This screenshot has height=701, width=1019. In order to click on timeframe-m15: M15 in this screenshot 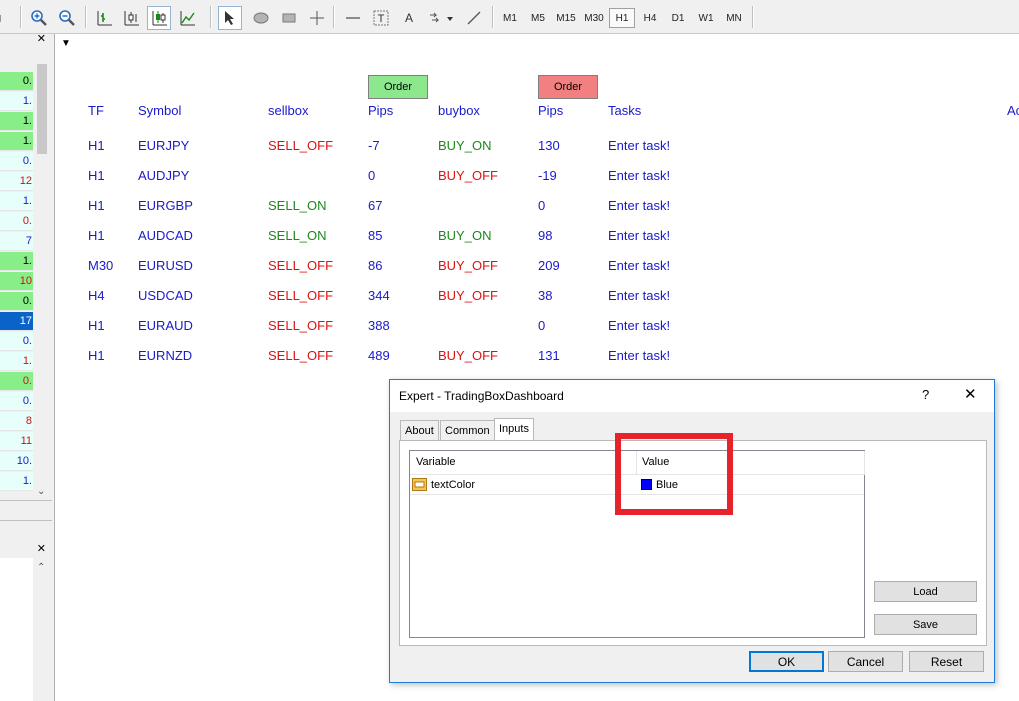, I will do `click(566, 18)`.